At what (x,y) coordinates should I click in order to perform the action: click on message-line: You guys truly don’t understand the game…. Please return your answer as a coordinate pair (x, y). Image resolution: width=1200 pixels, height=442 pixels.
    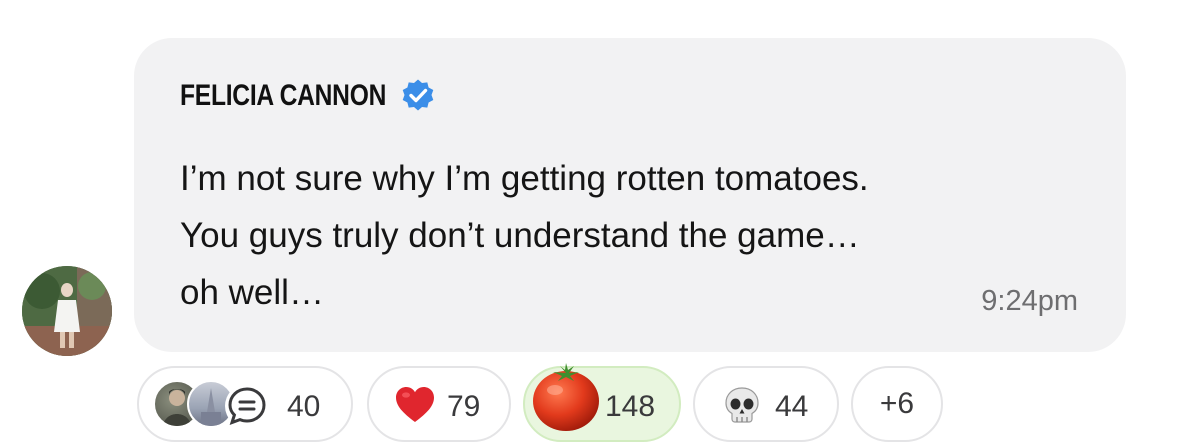
    Looking at the image, I should click on (520, 235).